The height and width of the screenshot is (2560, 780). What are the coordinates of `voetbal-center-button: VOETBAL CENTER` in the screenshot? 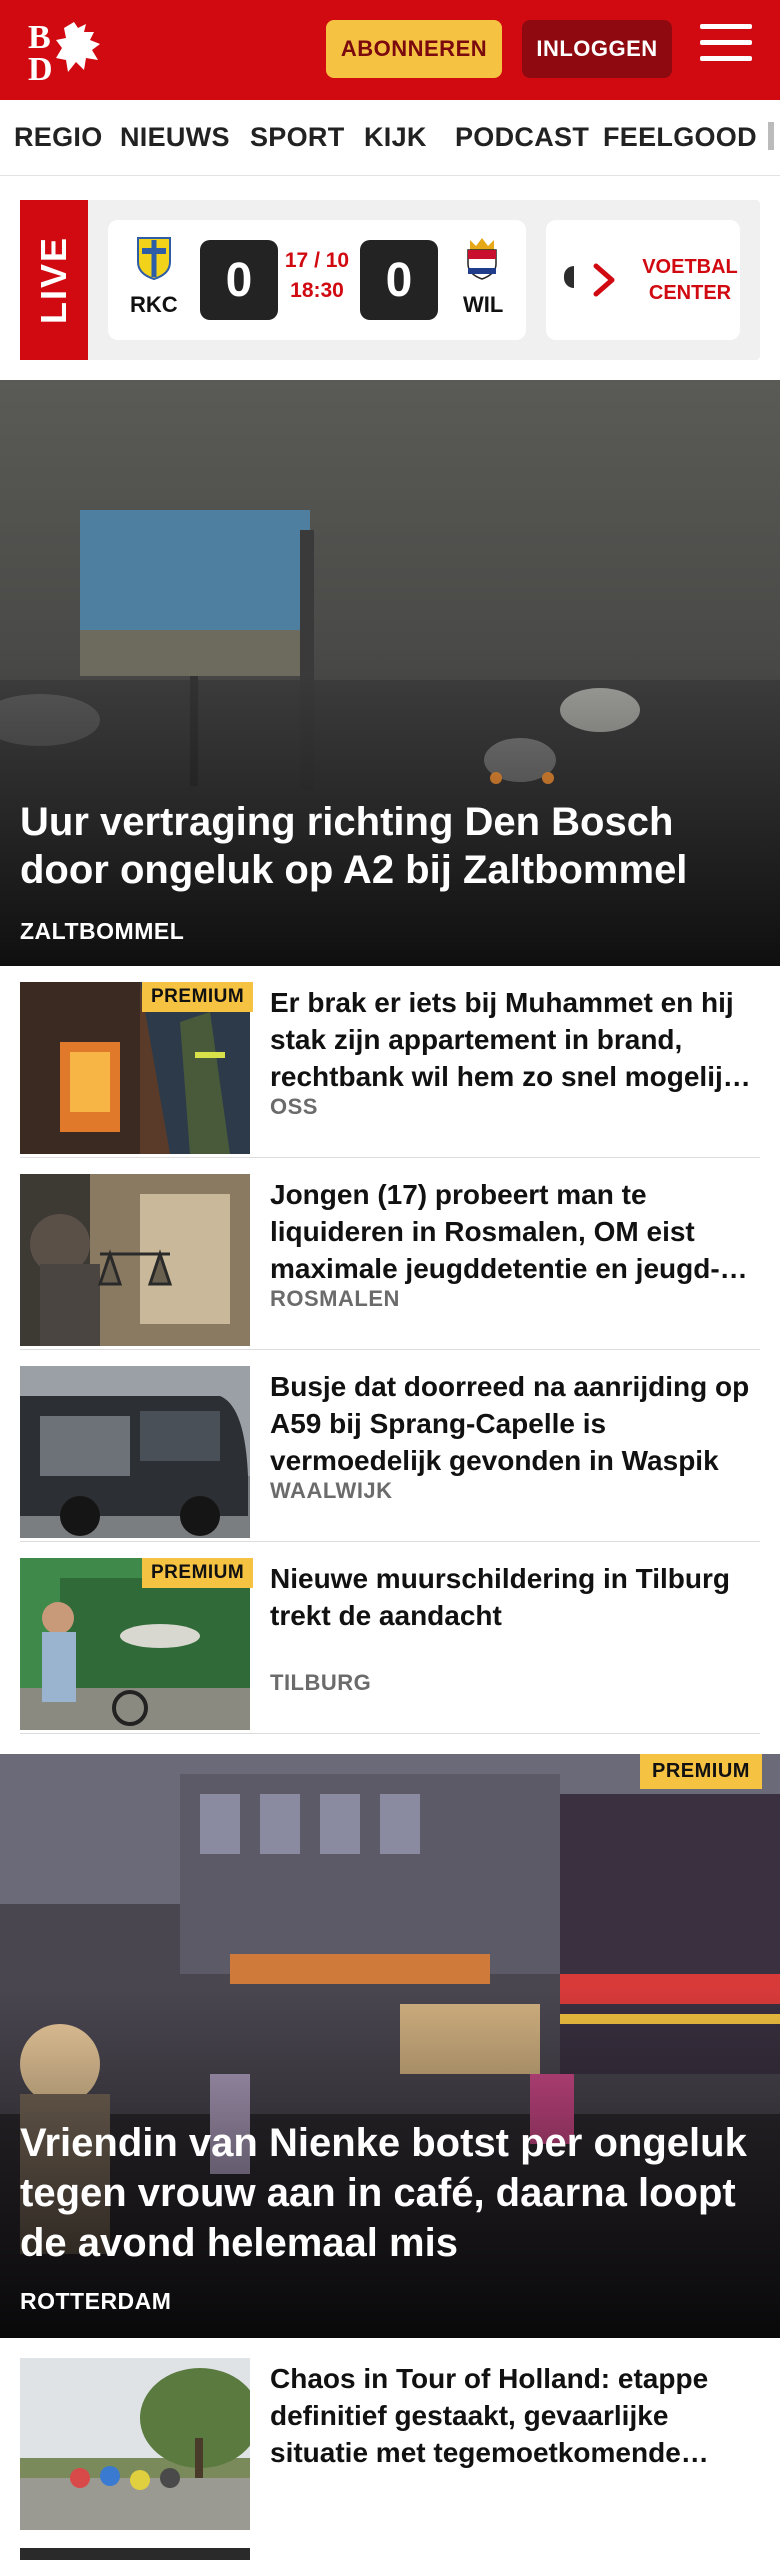 It's located at (690, 280).